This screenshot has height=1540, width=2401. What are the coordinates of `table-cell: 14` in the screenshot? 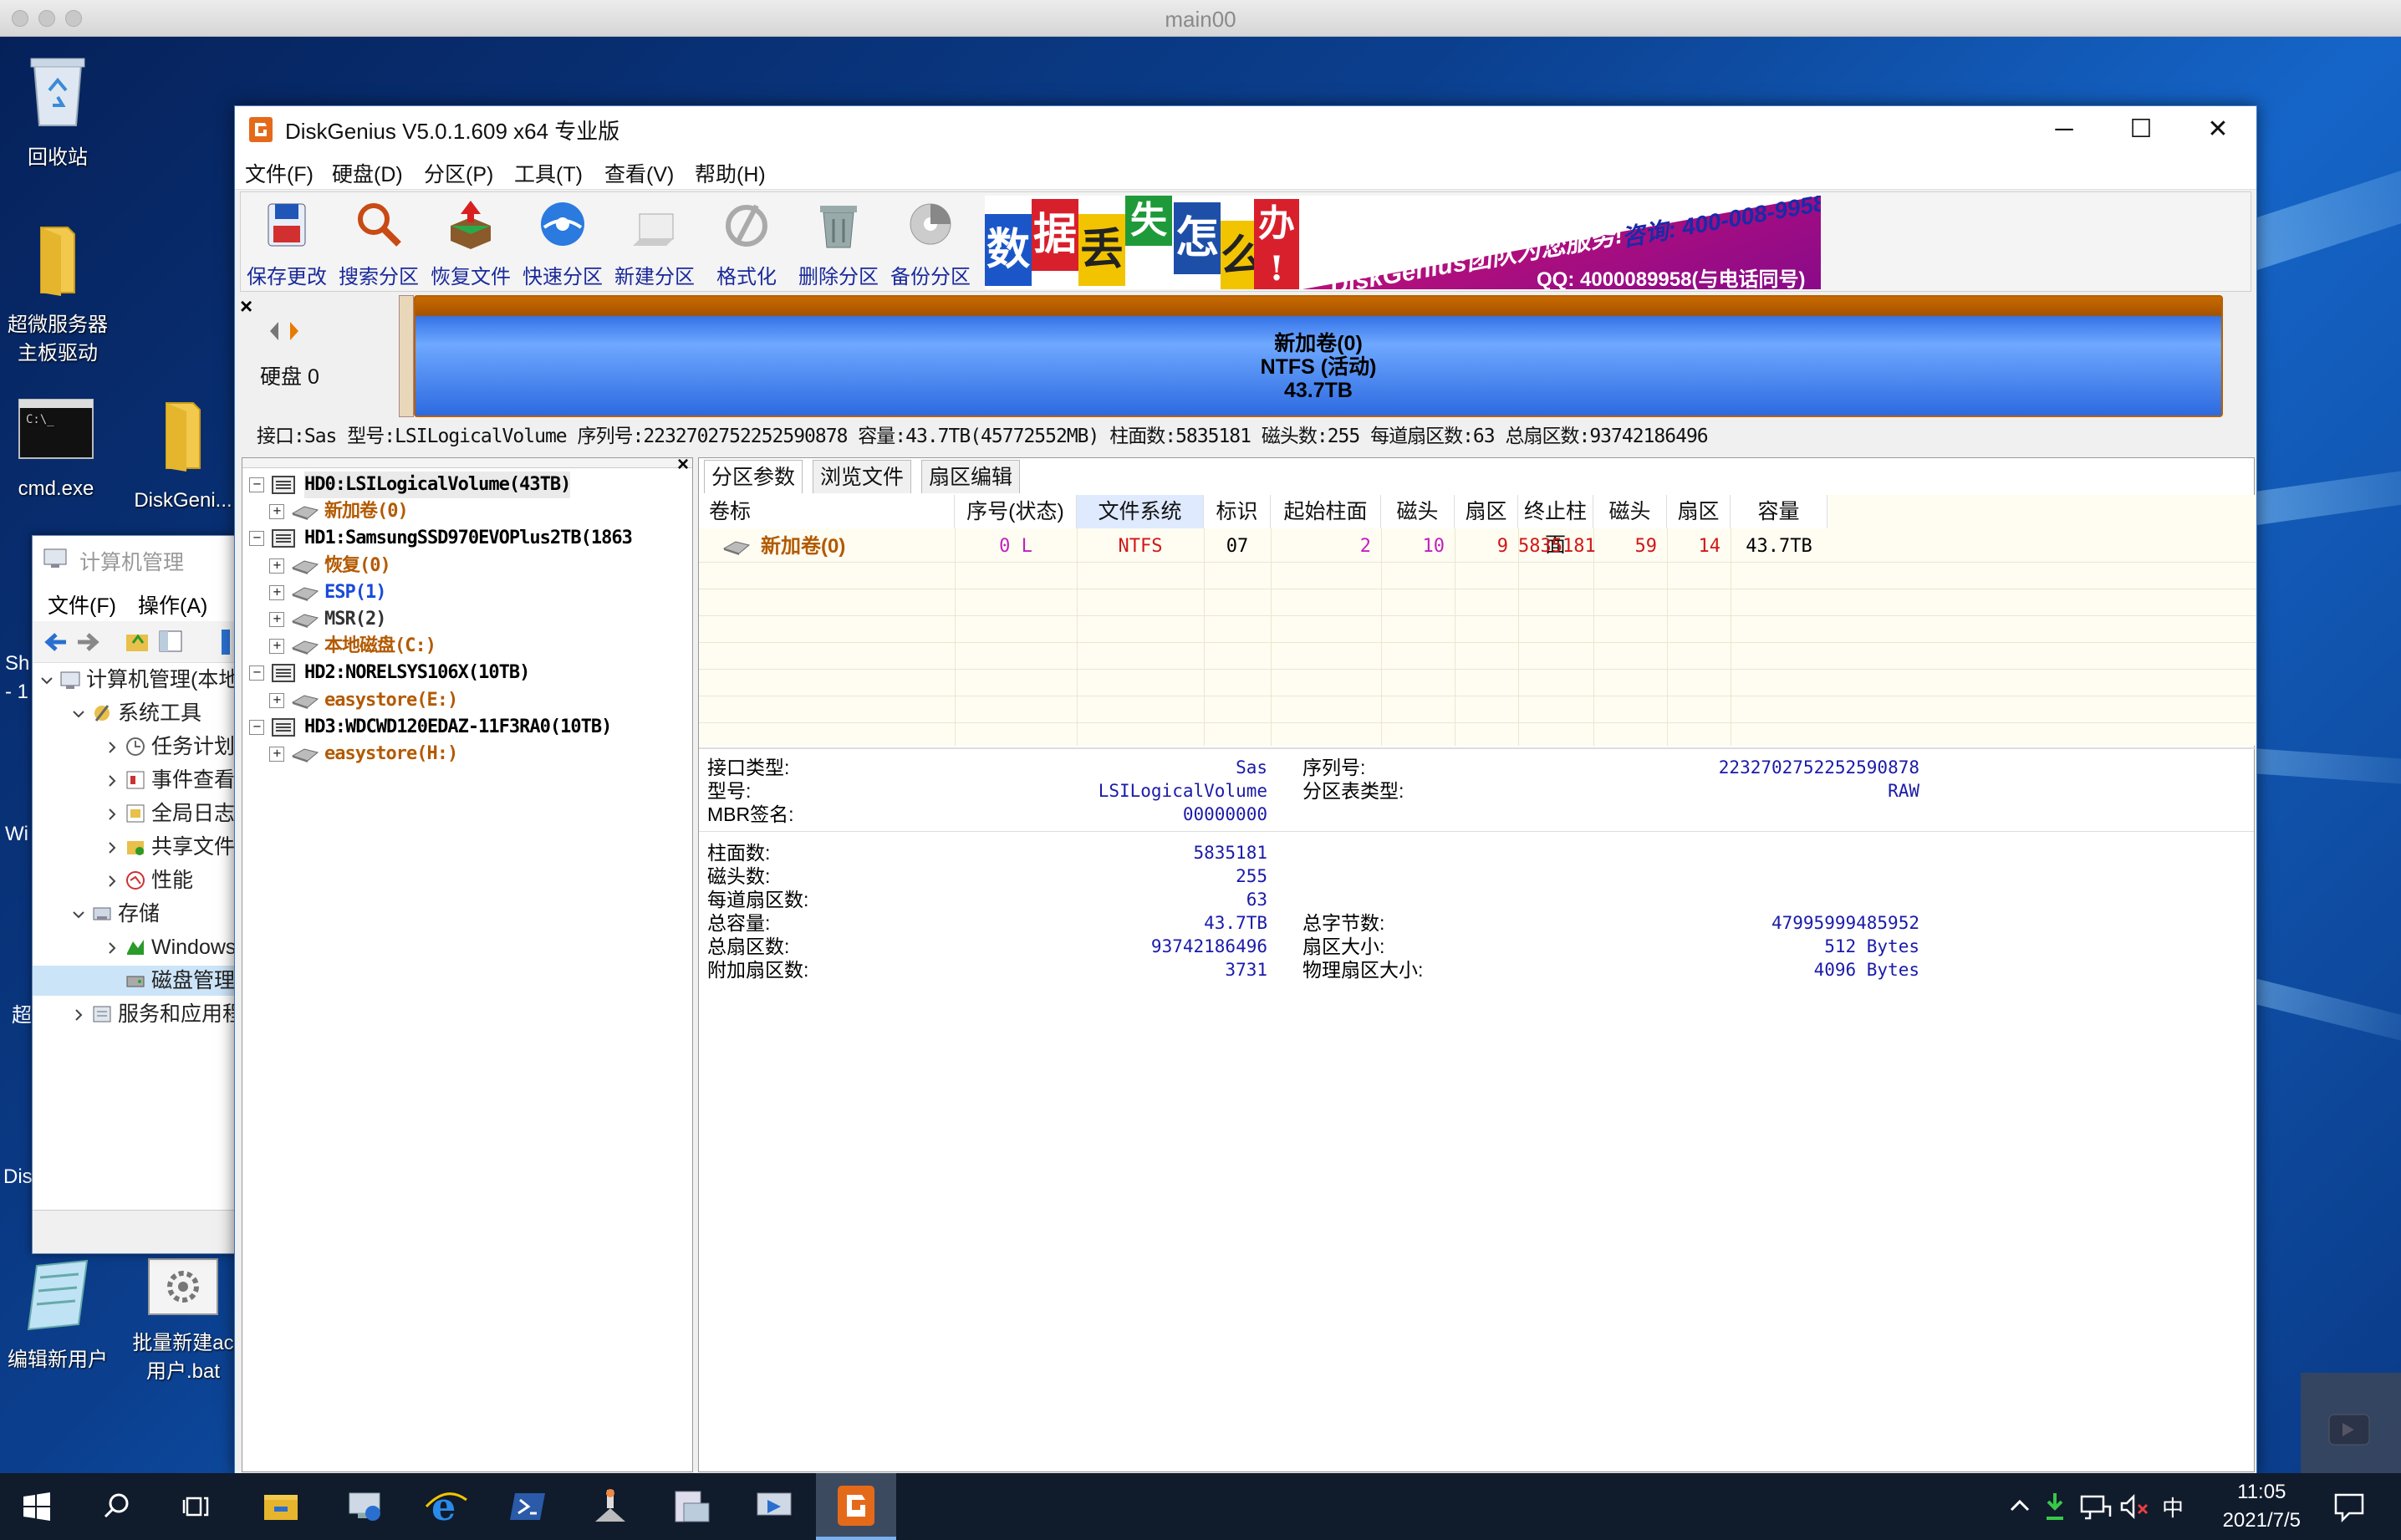 It's located at (1699, 547).